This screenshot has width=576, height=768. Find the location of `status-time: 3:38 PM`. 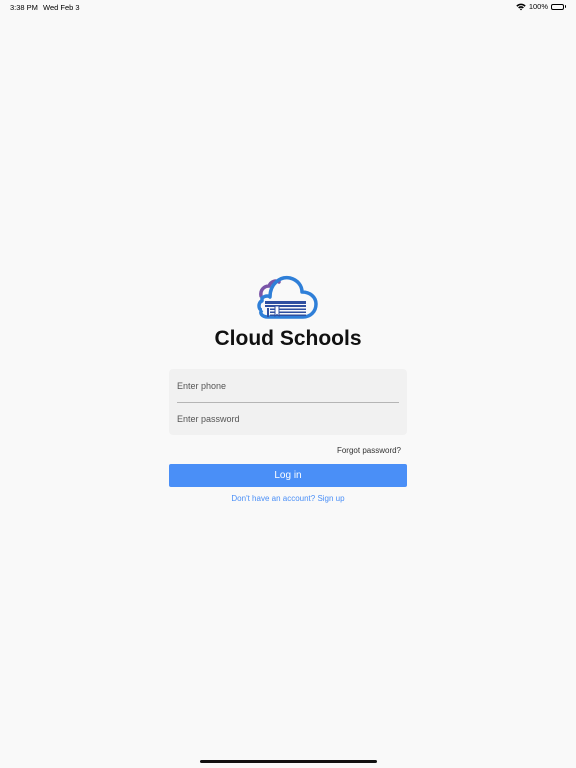

status-time: 3:38 PM is located at coordinates (24, 7).